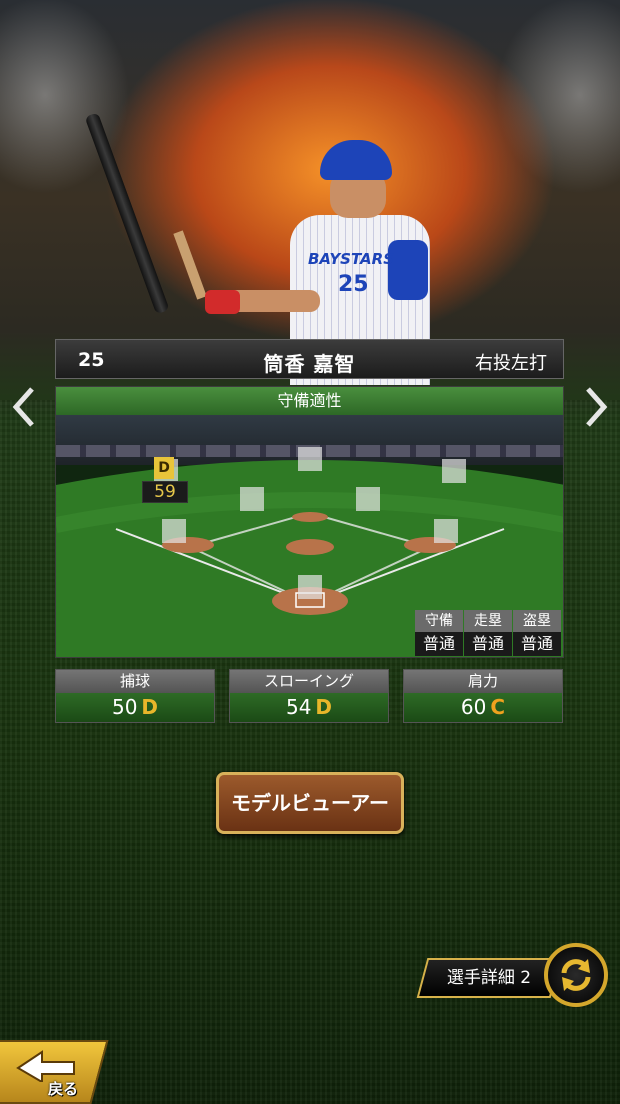 This screenshot has width=620, height=1104. What do you see at coordinates (135, 681) in the screenshot?
I see `ability-label: 捕球` at bounding box center [135, 681].